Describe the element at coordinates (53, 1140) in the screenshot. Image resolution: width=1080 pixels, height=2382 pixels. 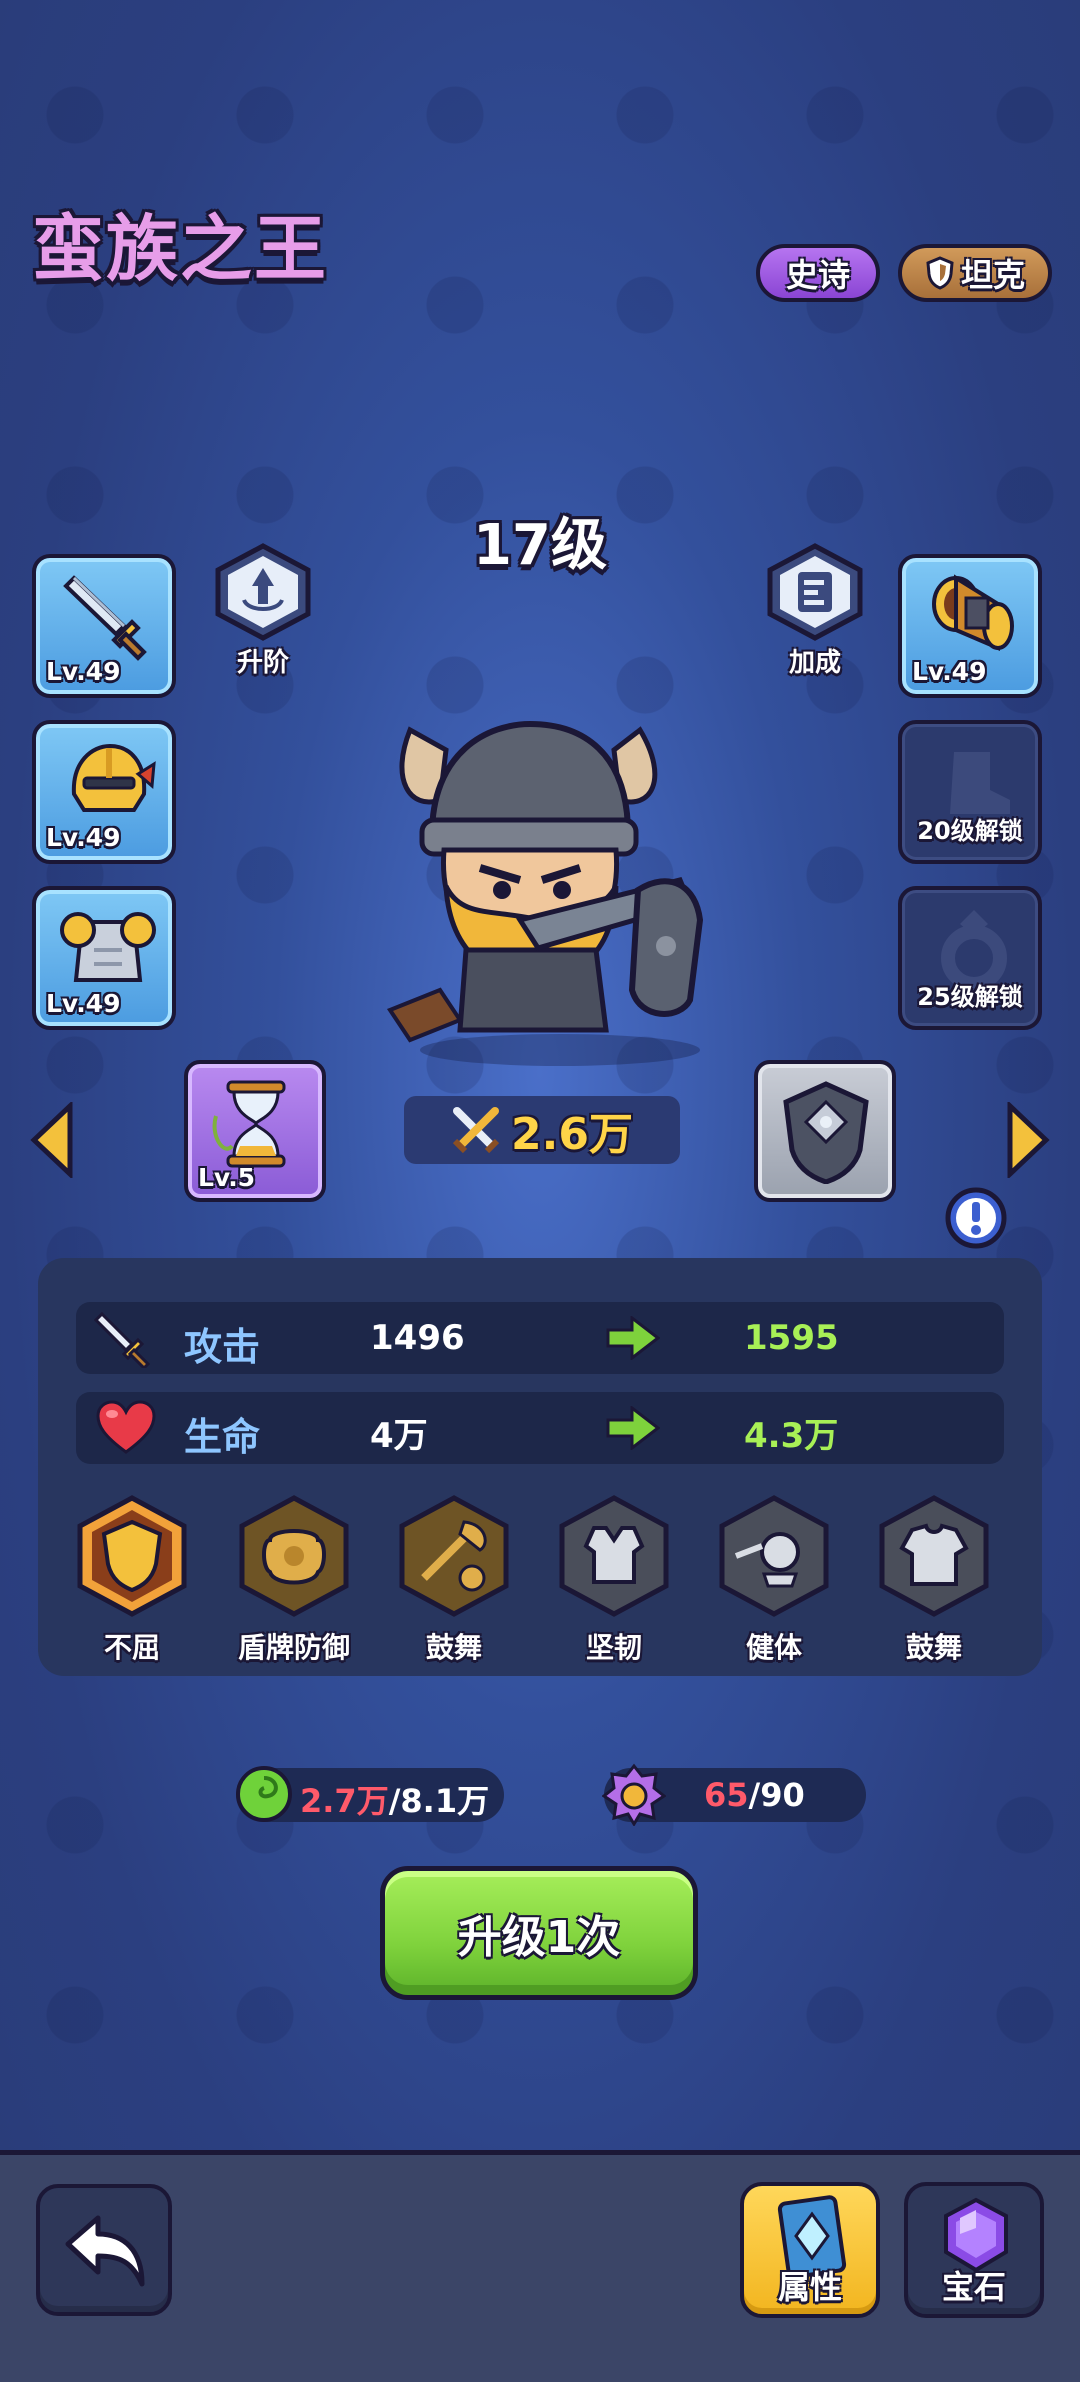
I see `previous-hero-arrow` at that location.